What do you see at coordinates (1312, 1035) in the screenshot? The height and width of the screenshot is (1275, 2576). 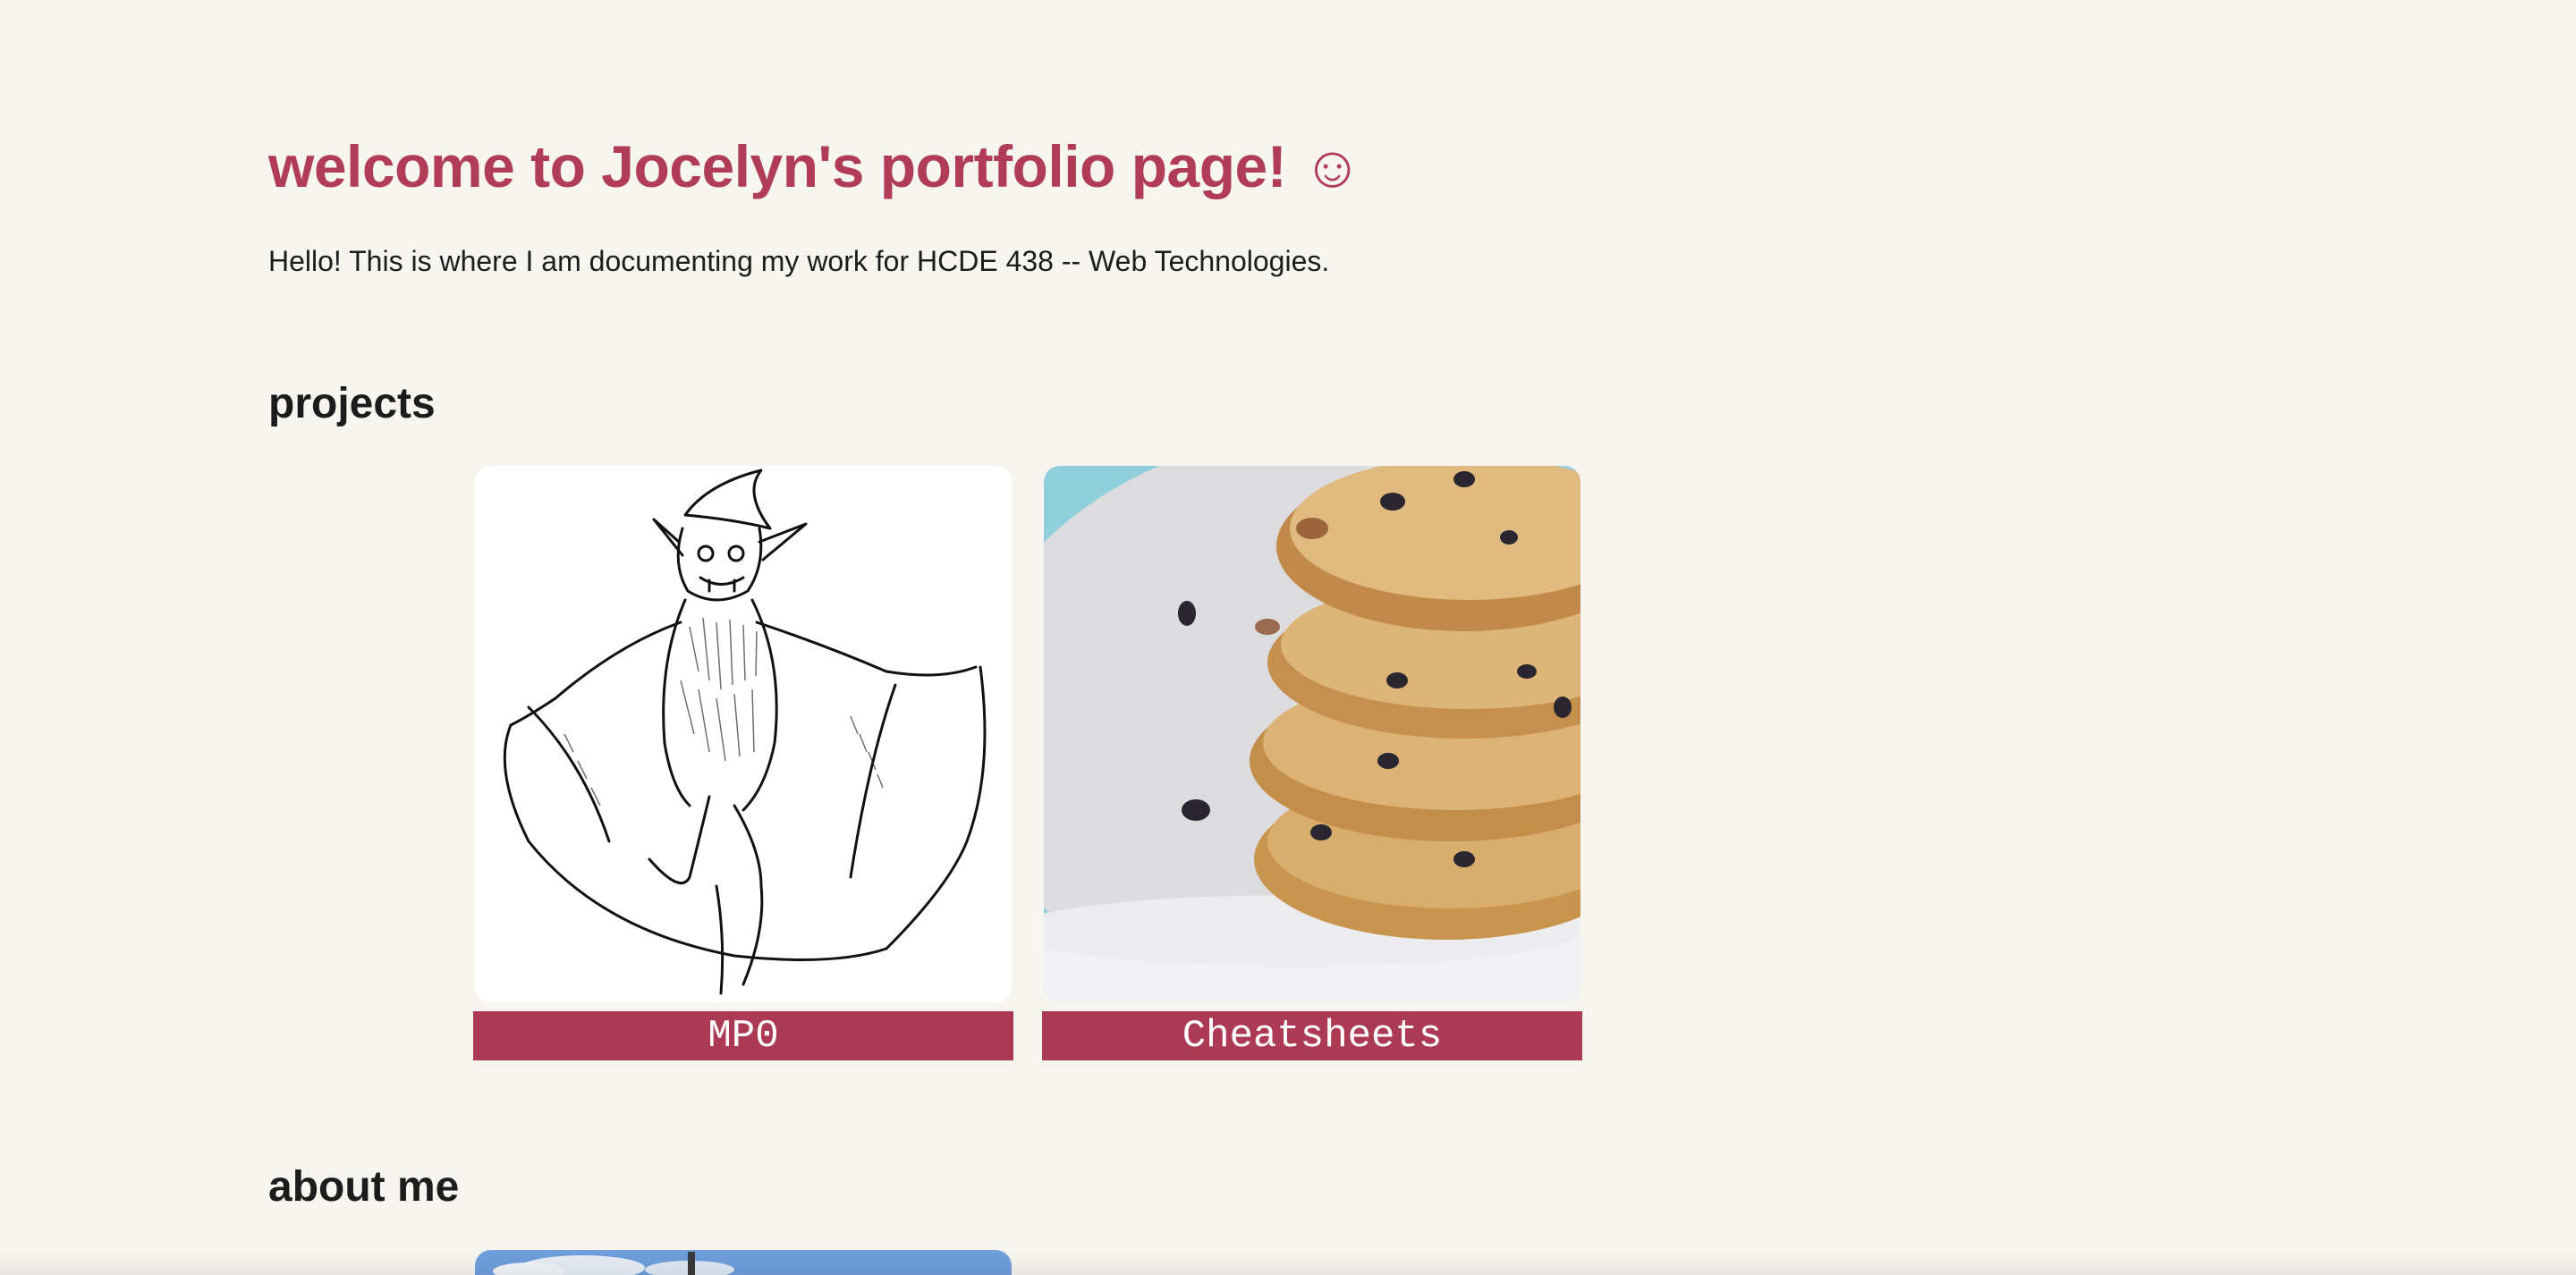 I see `project-link-cheatsheets: Cheatsheets` at bounding box center [1312, 1035].